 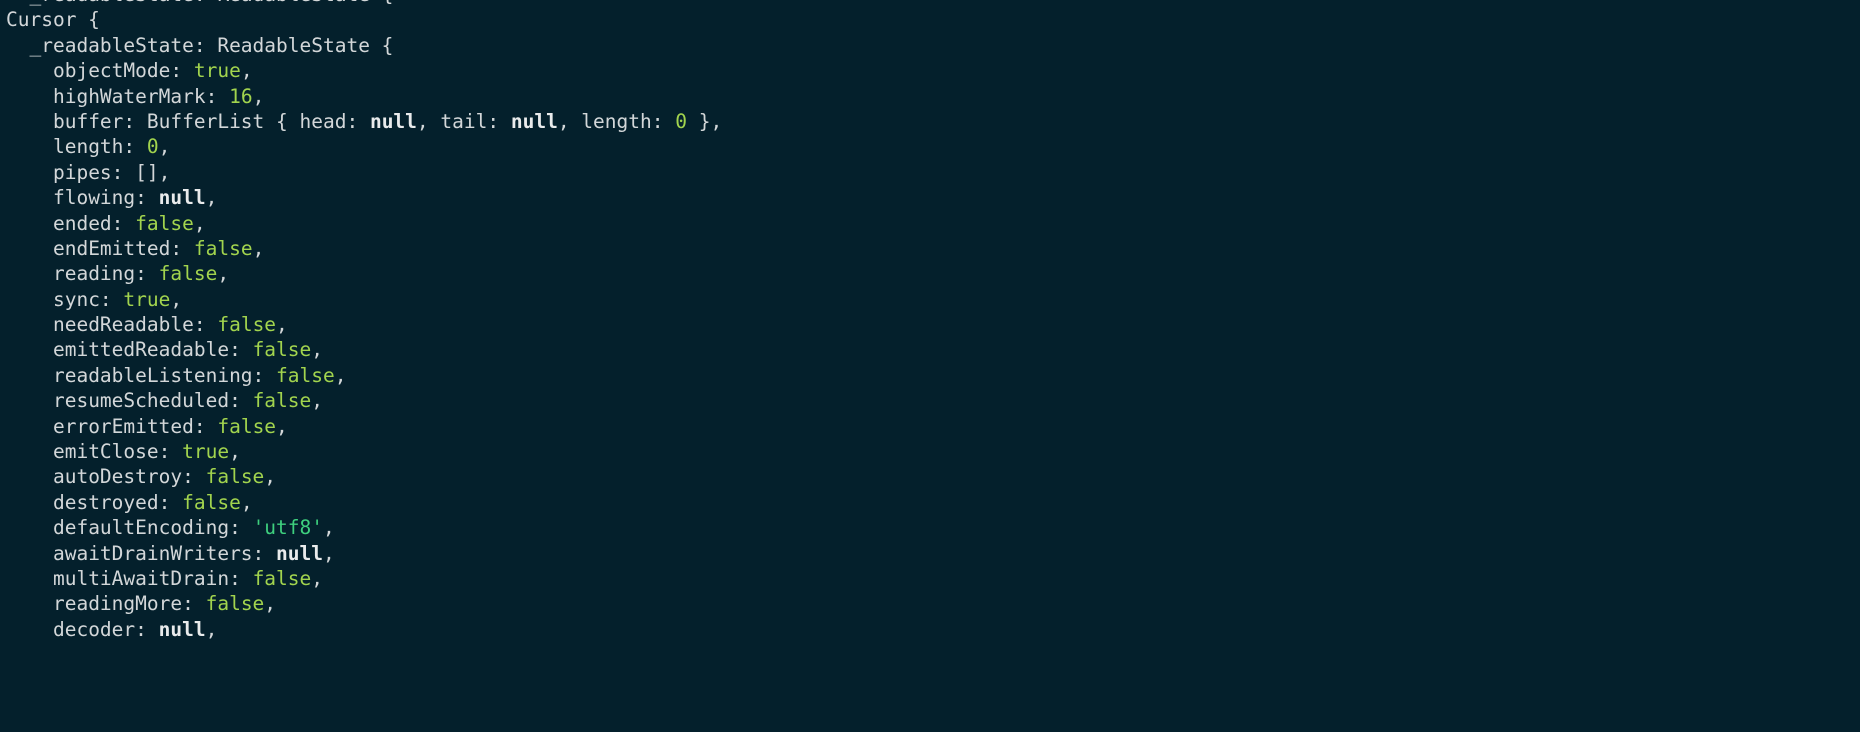 What do you see at coordinates (933, 70) in the screenshot?
I see `output-line-2: objectMode: true,` at bounding box center [933, 70].